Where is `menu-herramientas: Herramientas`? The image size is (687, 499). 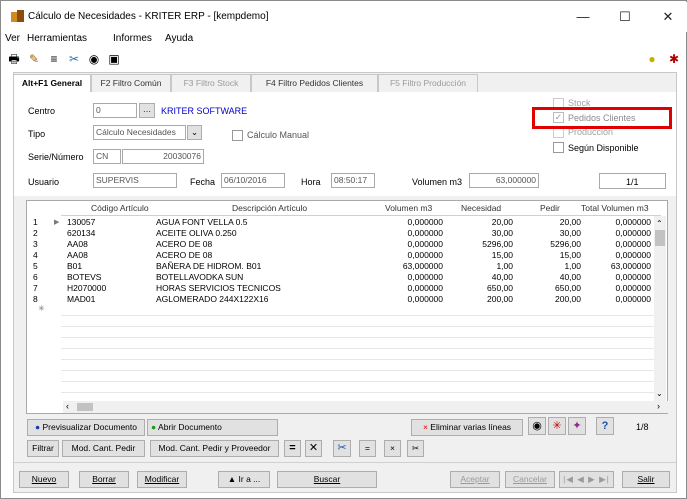
menu-herramientas: Herramientas is located at coordinates (57, 38).